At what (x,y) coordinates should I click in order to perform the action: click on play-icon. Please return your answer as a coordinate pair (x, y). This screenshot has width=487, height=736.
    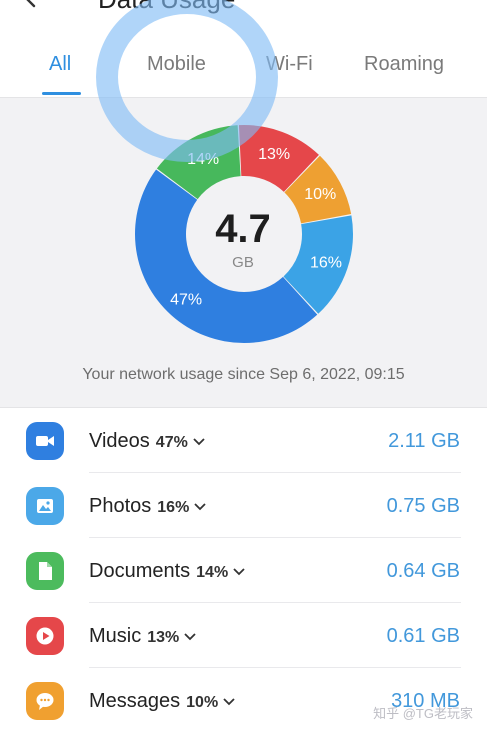
    Looking at the image, I should click on (45, 636).